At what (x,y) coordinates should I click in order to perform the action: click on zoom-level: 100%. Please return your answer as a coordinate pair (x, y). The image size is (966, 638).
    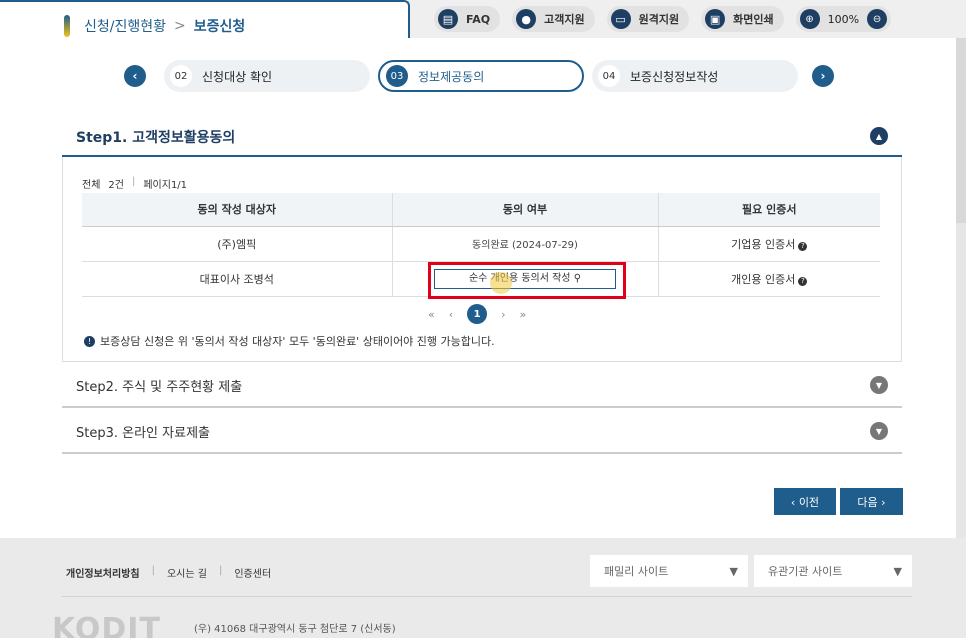
    Looking at the image, I should click on (843, 19).